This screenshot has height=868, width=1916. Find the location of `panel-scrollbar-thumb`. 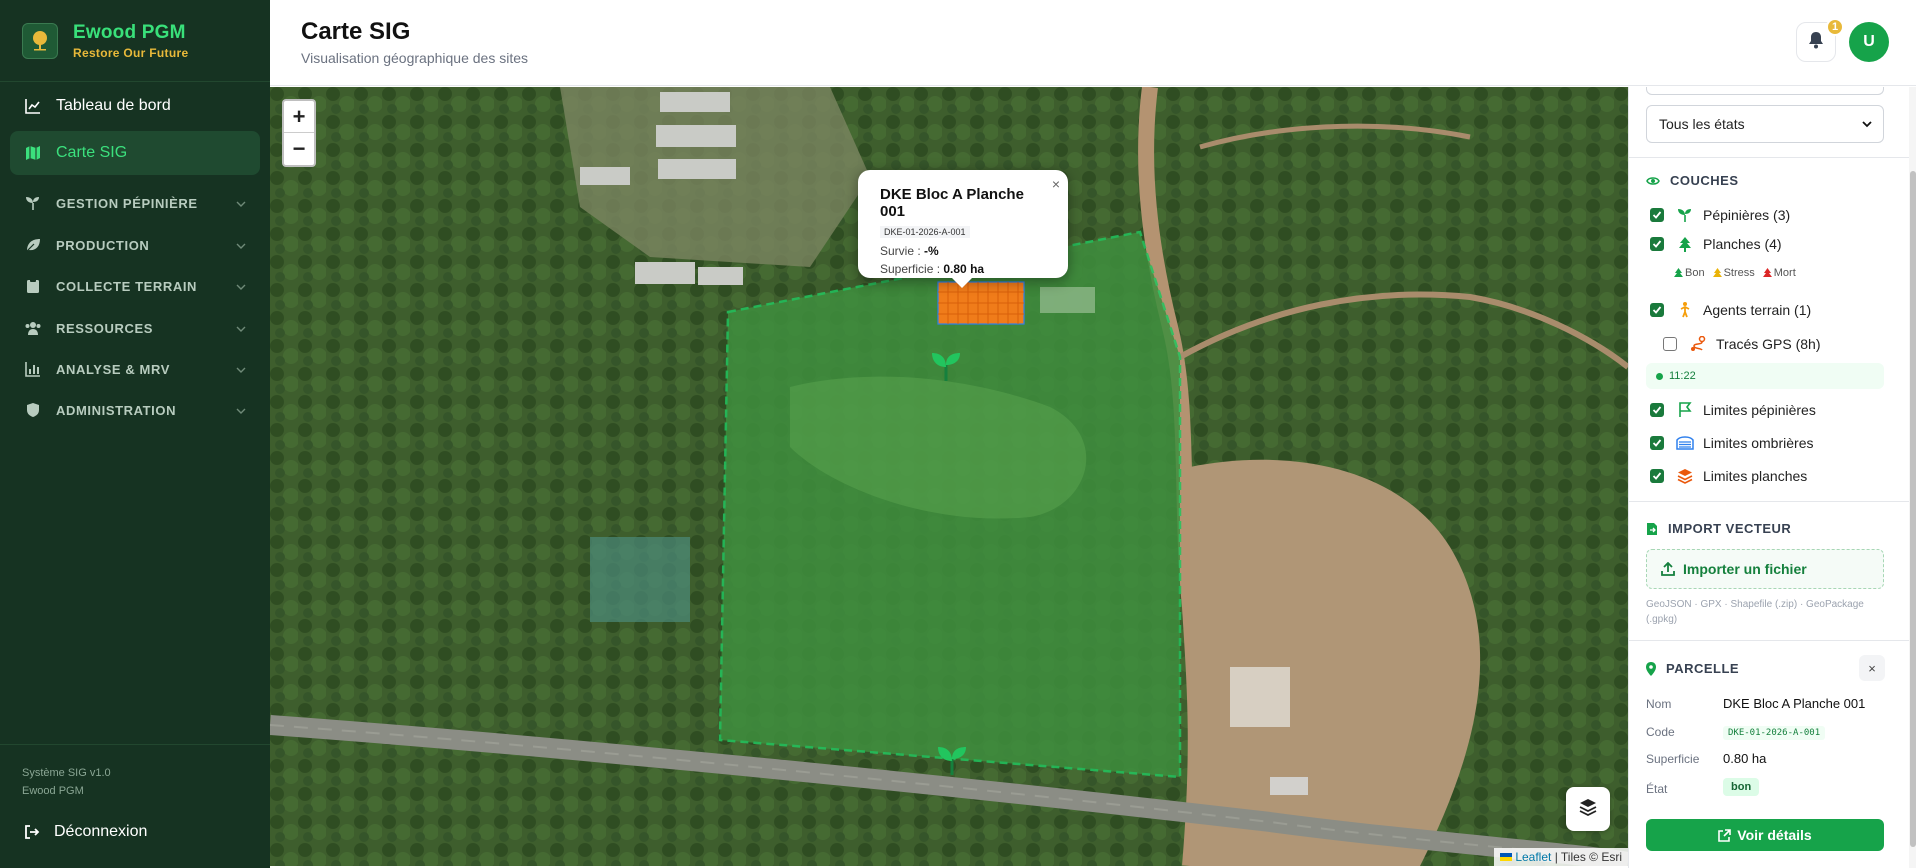

panel-scrollbar-thumb is located at coordinates (1913, 509).